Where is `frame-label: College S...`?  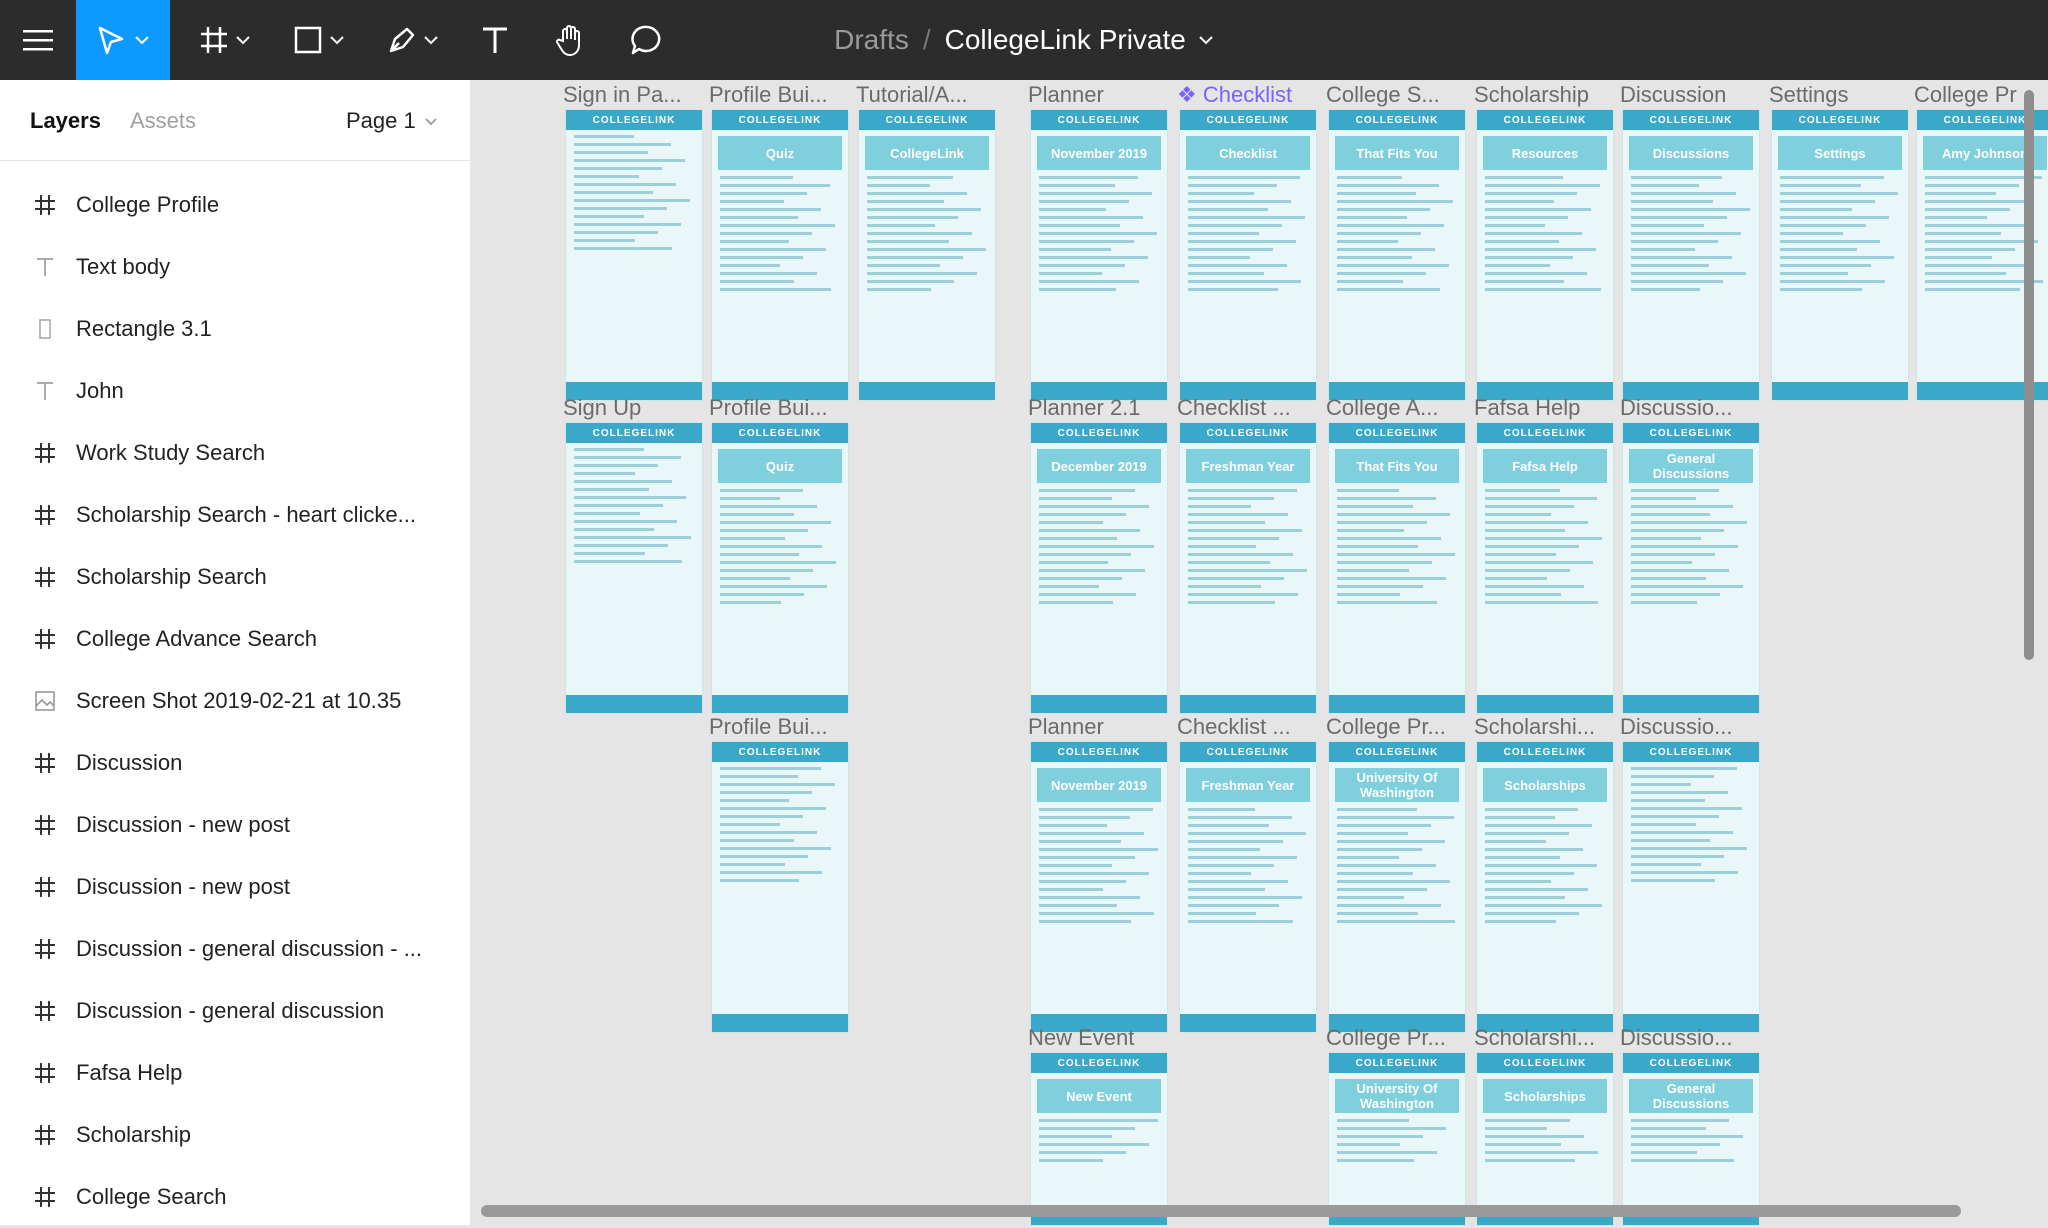 frame-label: College S... is located at coordinates (1383, 95).